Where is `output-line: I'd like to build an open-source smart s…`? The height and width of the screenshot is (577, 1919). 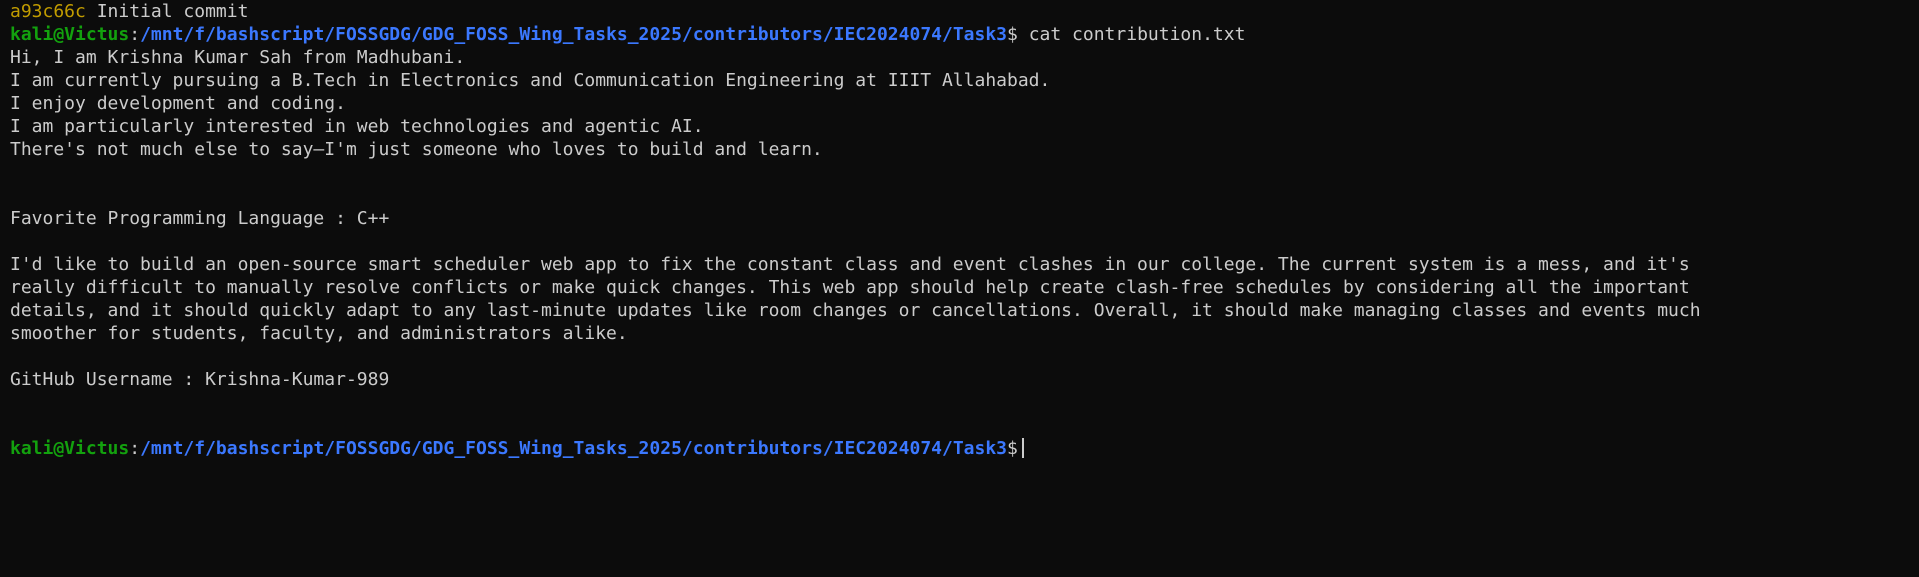
output-line: I'd like to build an open-source smart s… is located at coordinates (850, 264).